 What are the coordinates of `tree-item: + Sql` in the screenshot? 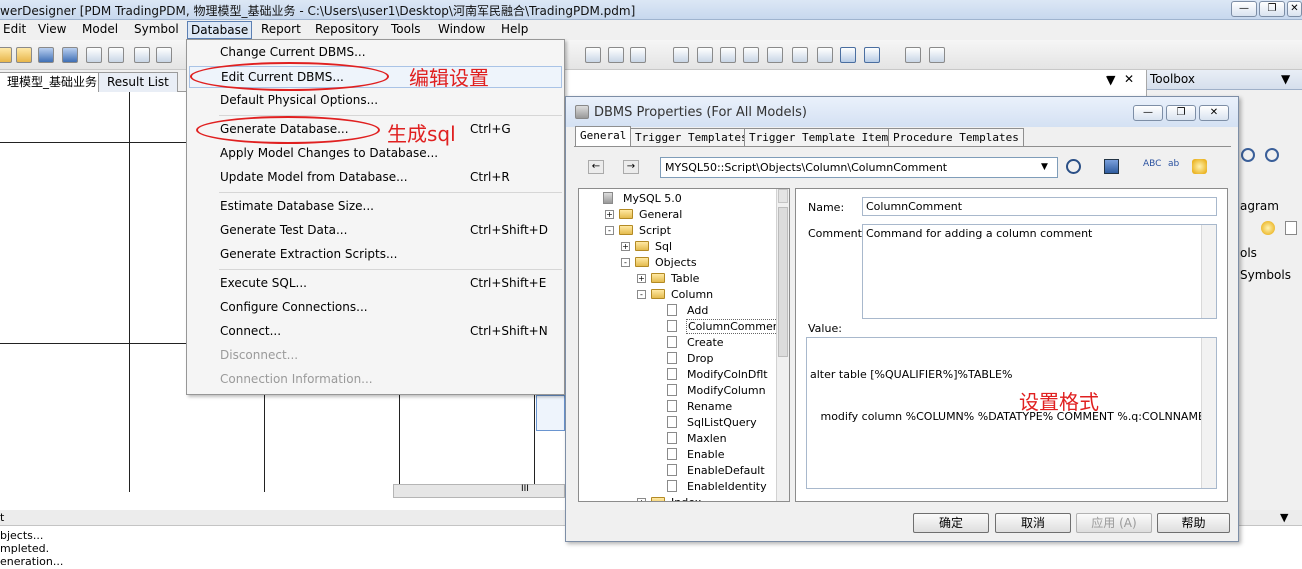 It's located at (679, 246).